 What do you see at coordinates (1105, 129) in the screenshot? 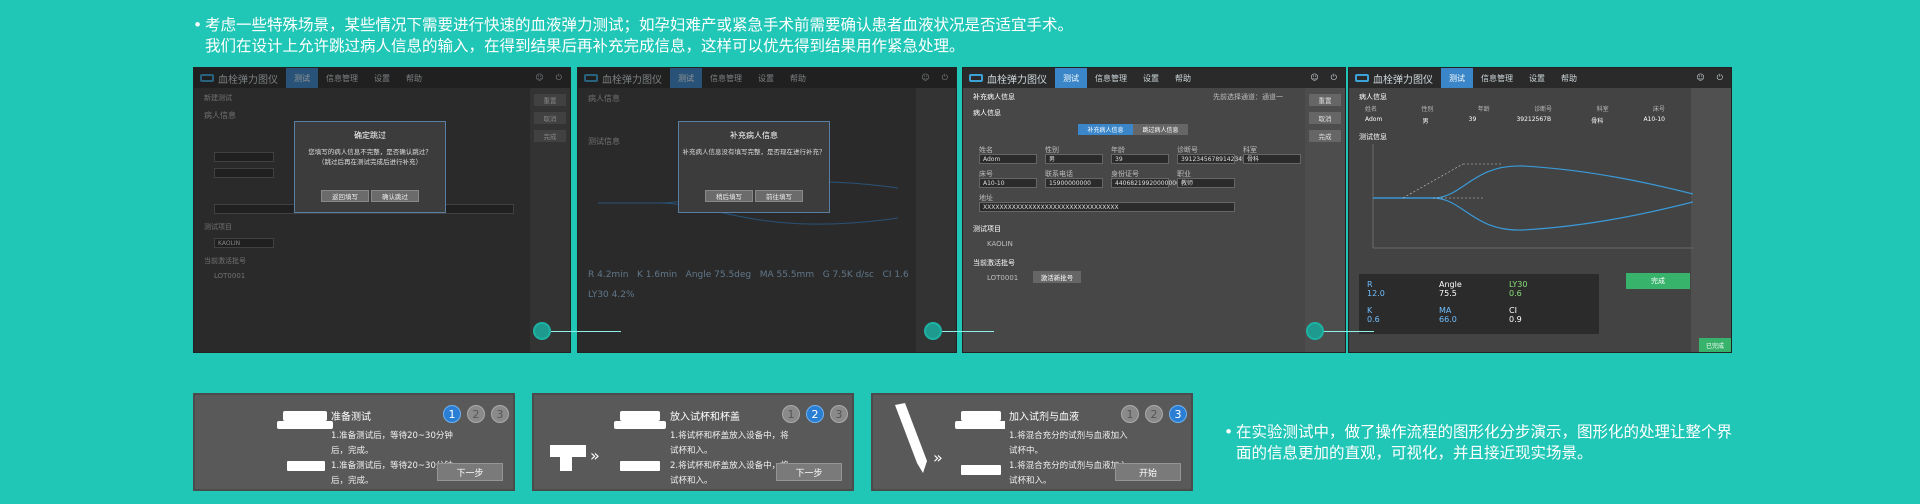
I see `tab-supplement: 补充病人信息` at bounding box center [1105, 129].